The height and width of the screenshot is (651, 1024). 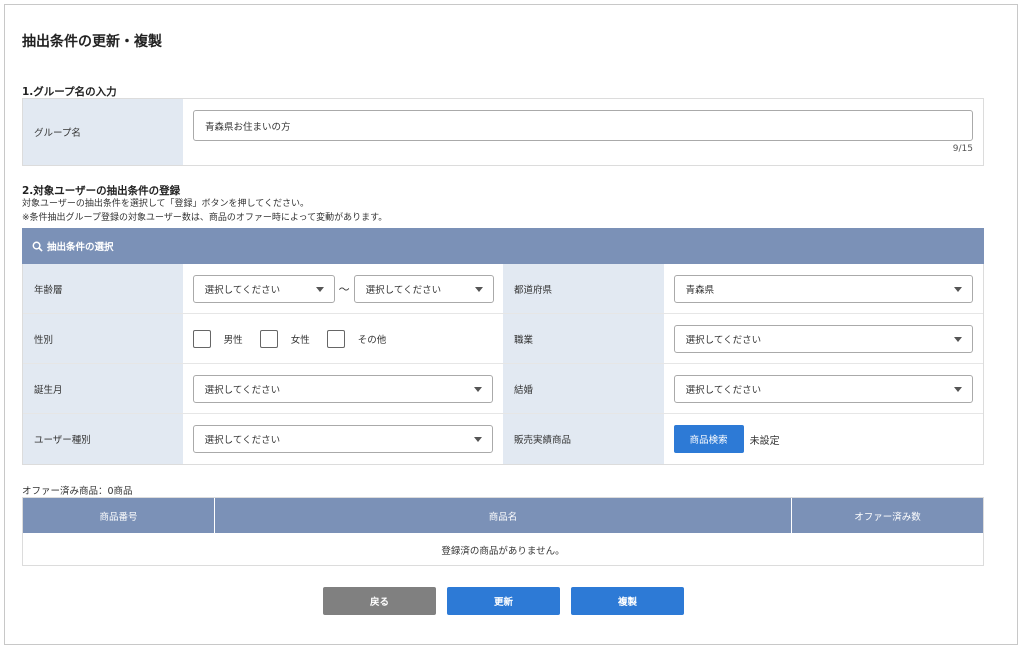 I want to click on birth-month-label: 誕生月, so click(x=103, y=388).